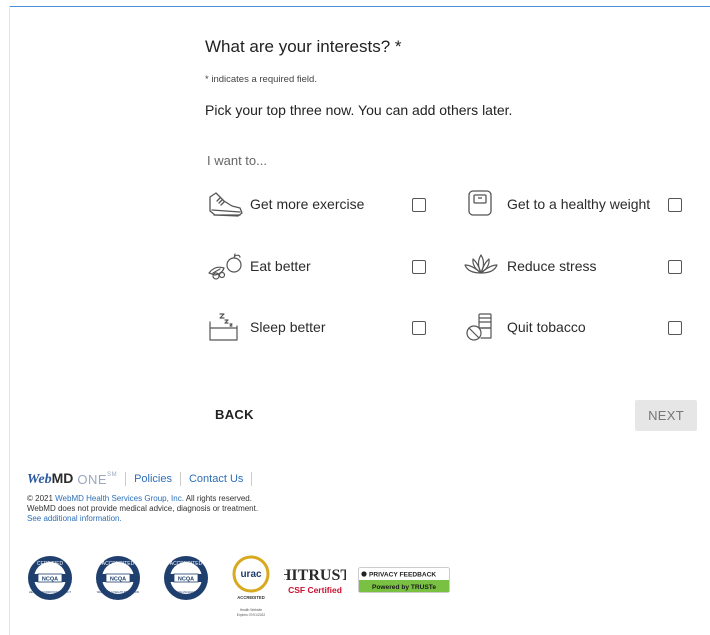 The width and height of the screenshot is (710, 635). I want to click on option-quit-tobacco: Quit tobacco, so click(579, 327).